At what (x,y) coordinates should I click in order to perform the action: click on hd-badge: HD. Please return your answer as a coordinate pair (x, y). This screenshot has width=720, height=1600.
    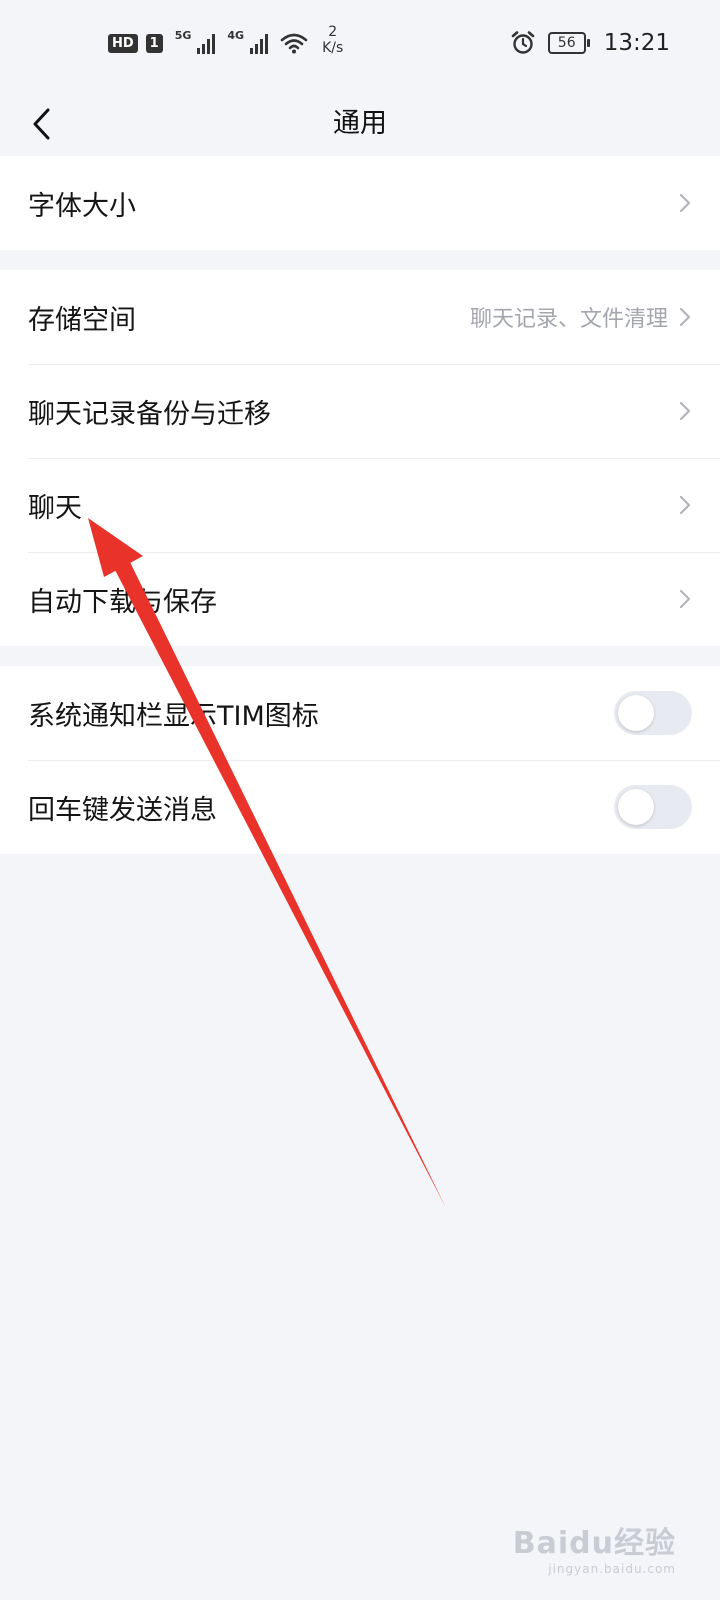
    Looking at the image, I should click on (123, 43).